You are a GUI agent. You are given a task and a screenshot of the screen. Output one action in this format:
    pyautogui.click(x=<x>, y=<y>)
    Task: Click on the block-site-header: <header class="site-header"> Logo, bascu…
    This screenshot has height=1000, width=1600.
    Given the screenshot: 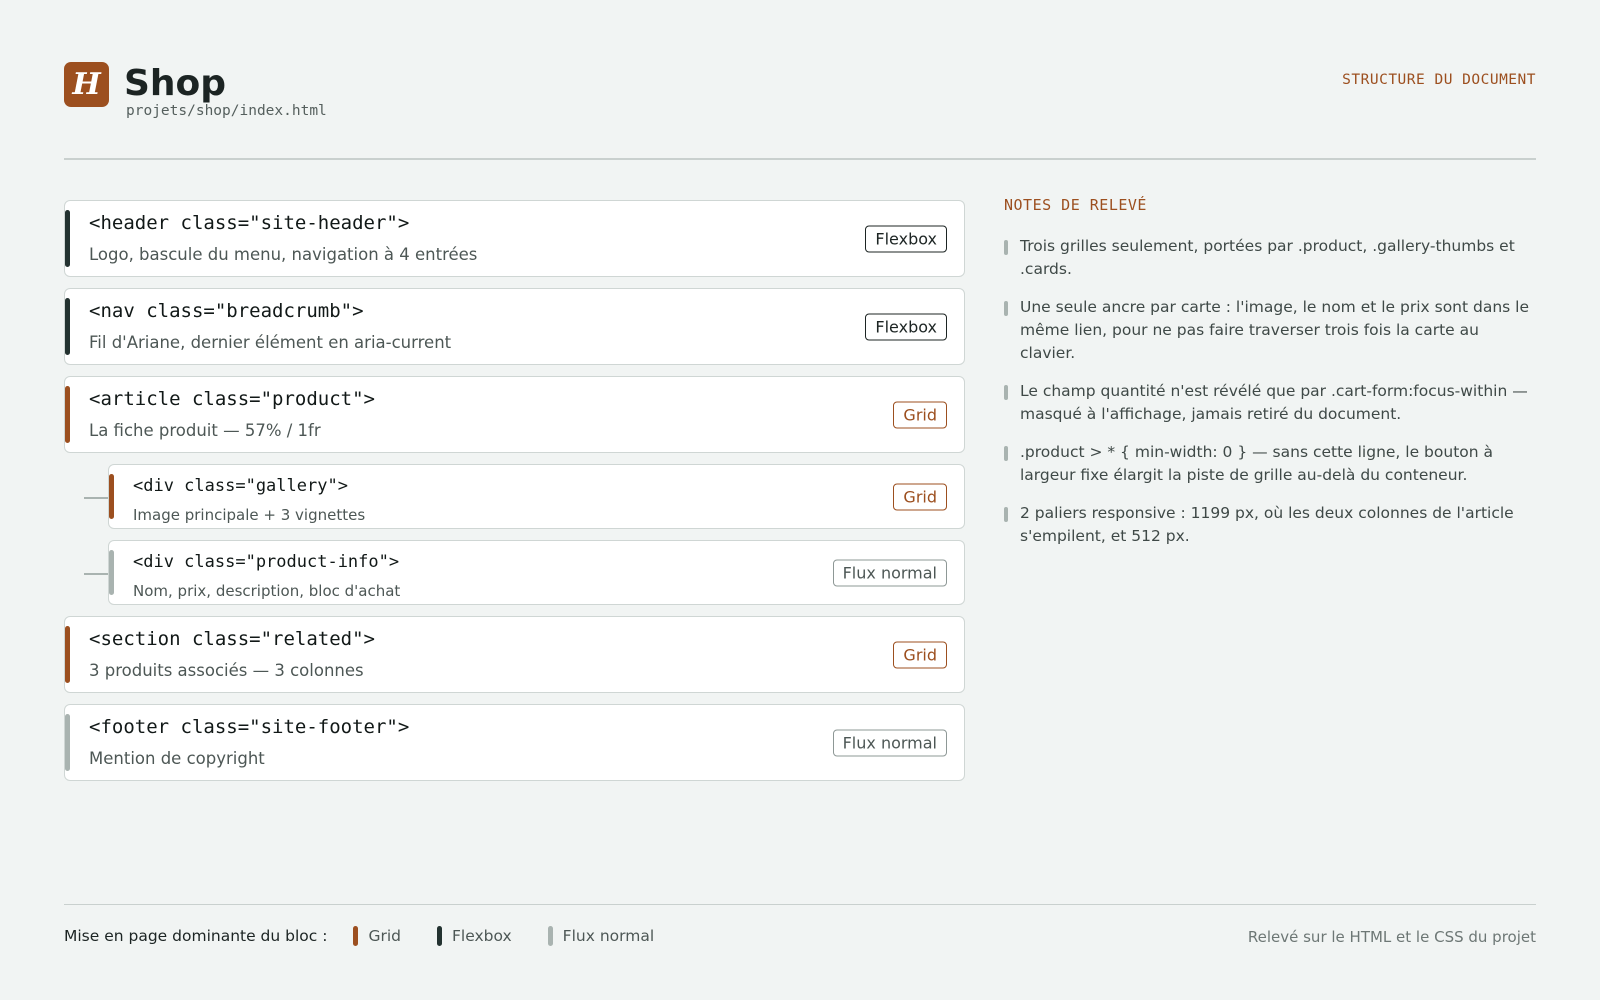 What is the action you would take?
    pyautogui.click(x=514, y=238)
    